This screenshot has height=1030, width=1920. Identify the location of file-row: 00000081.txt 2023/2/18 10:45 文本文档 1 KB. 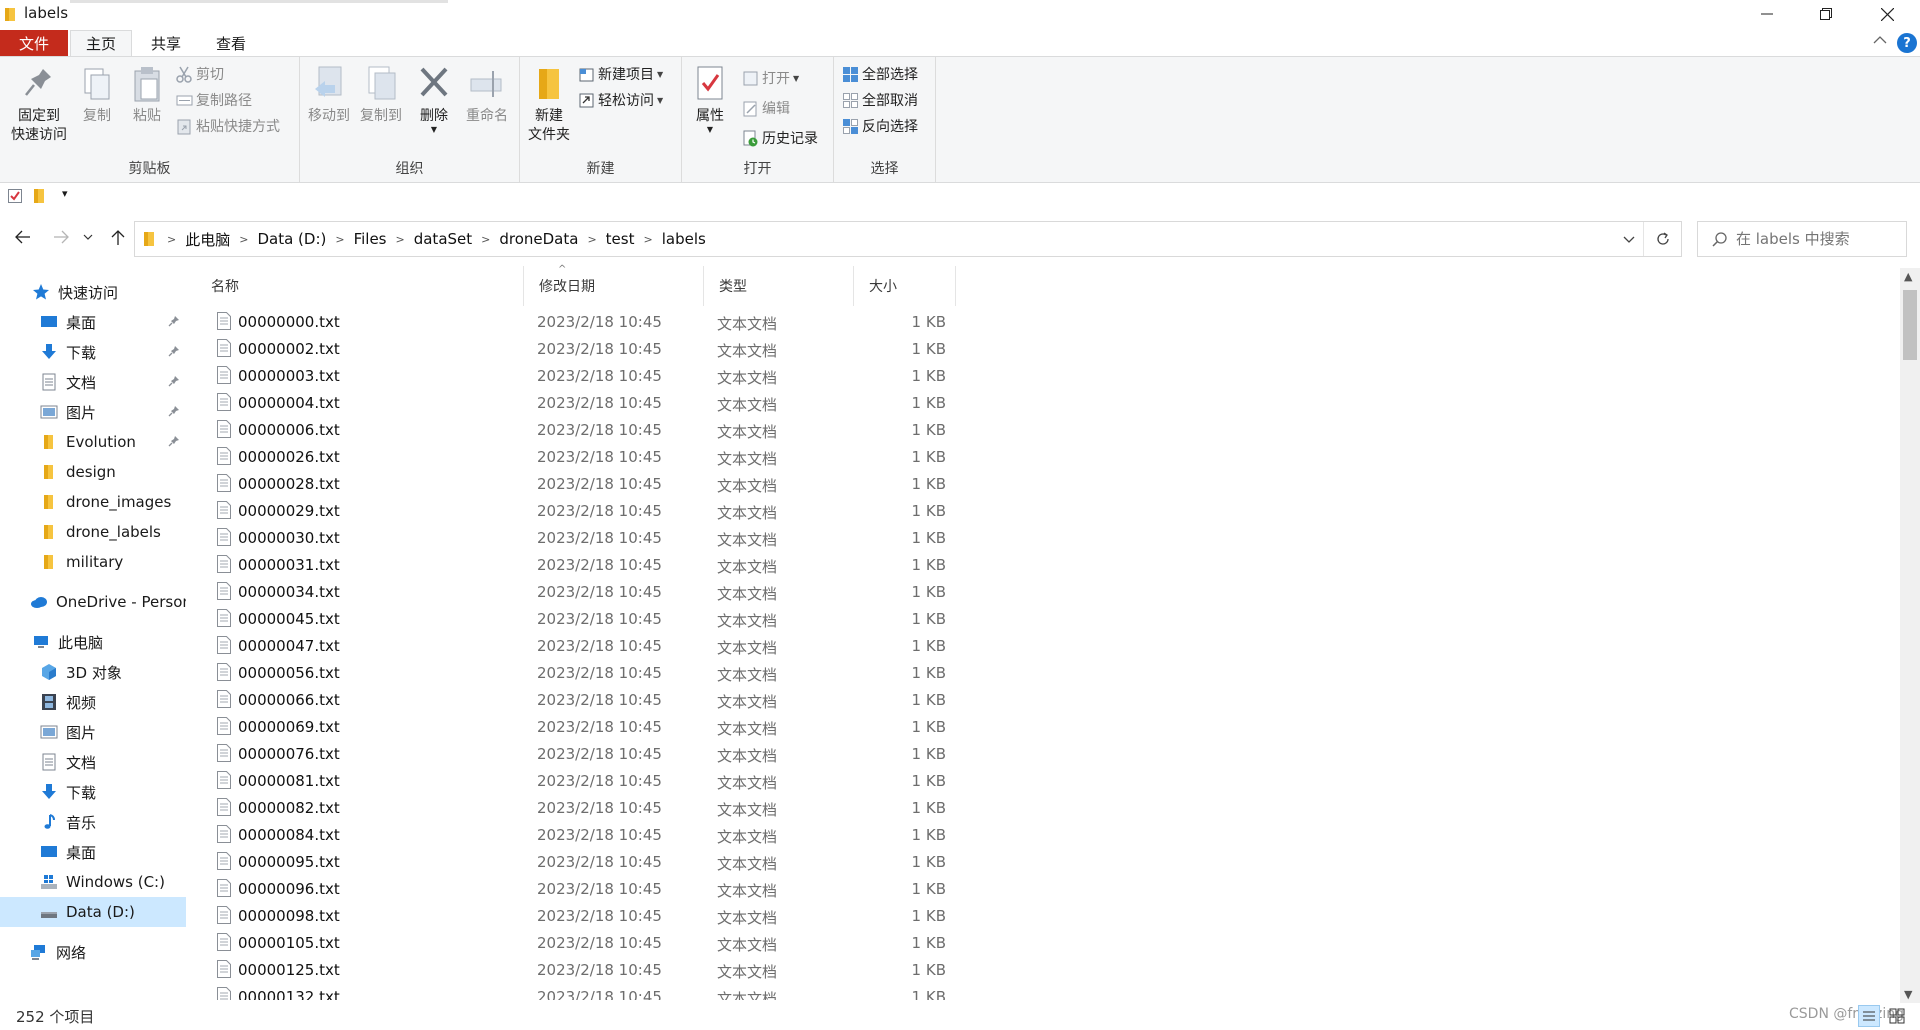
(581, 781).